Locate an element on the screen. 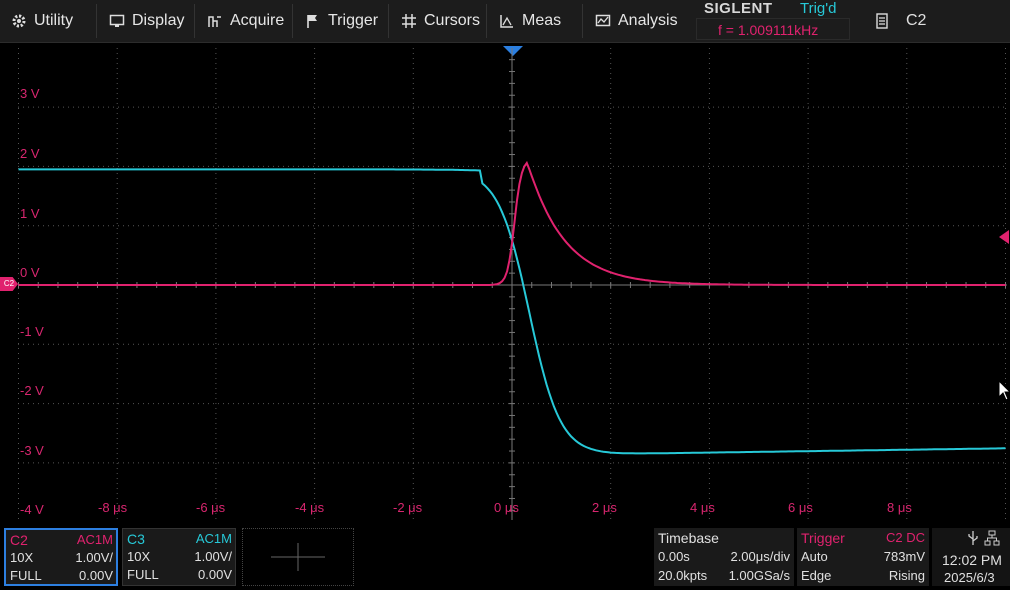  time-label: -4 μs is located at coordinates (310, 507).